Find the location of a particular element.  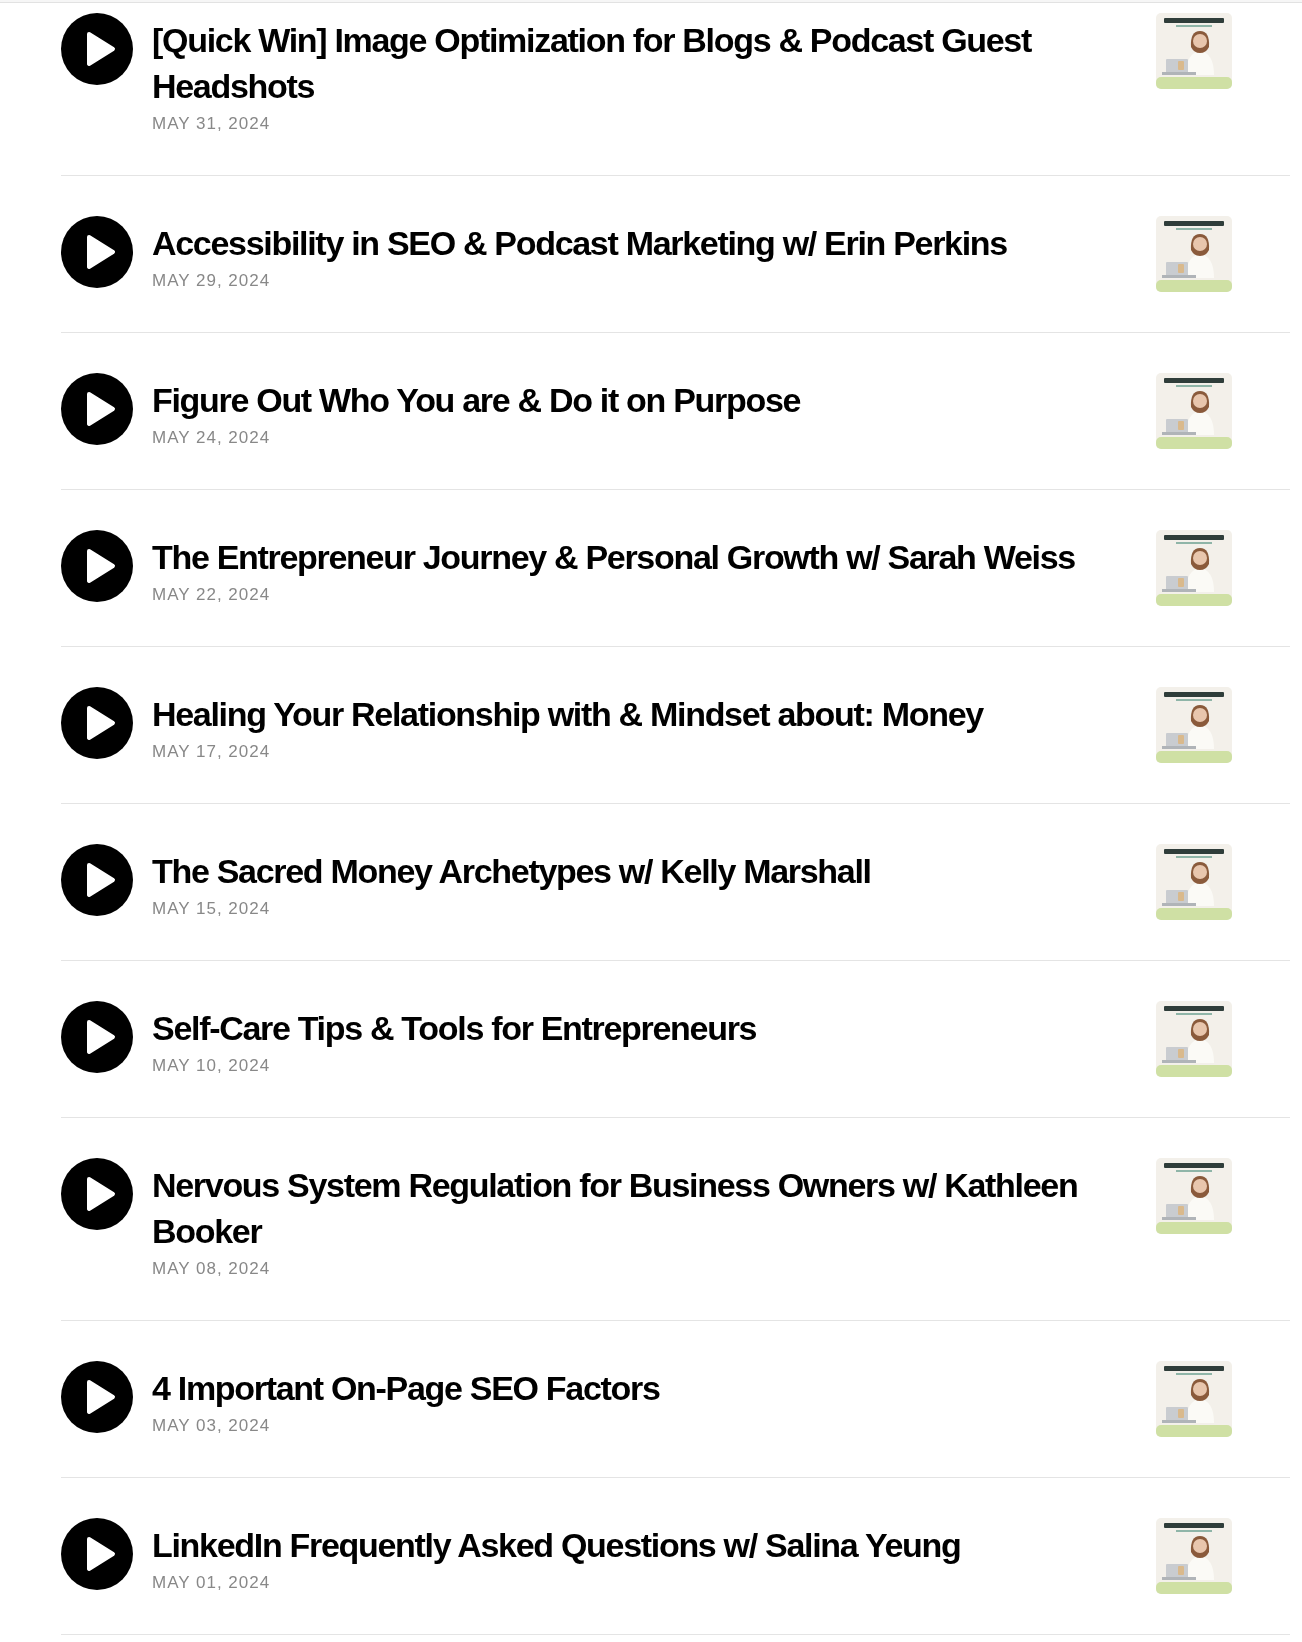

episode-date: MAY 10, 2024 is located at coordinates (212, 1066).